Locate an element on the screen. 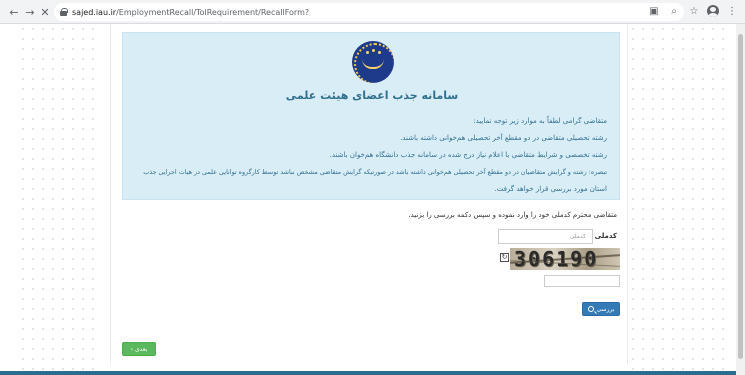  captcha-text: 306190 is located at coordinates (556, 259).